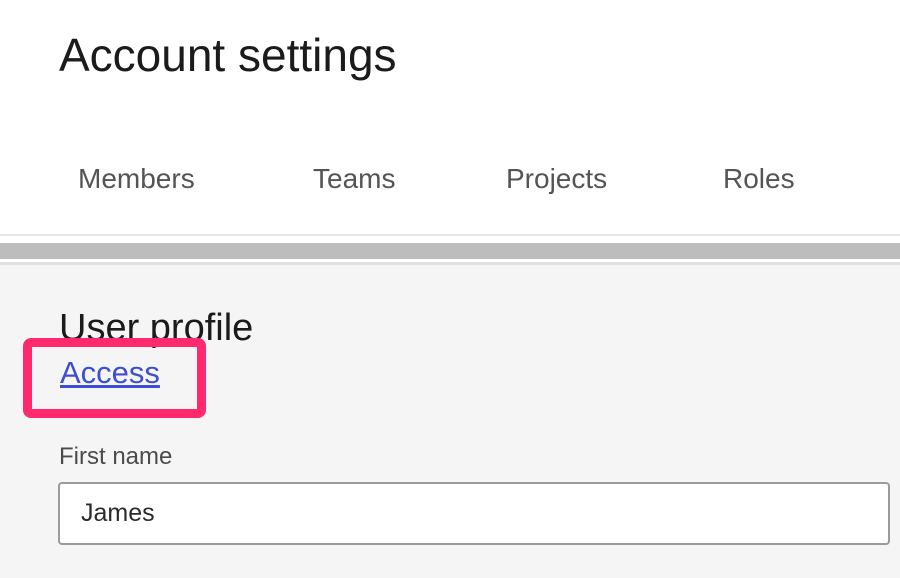 The height and width of the screenshot is (578, 900). Describe the element at coordinates (450, 251) in the screenshot. I see `section-separator` at that location.